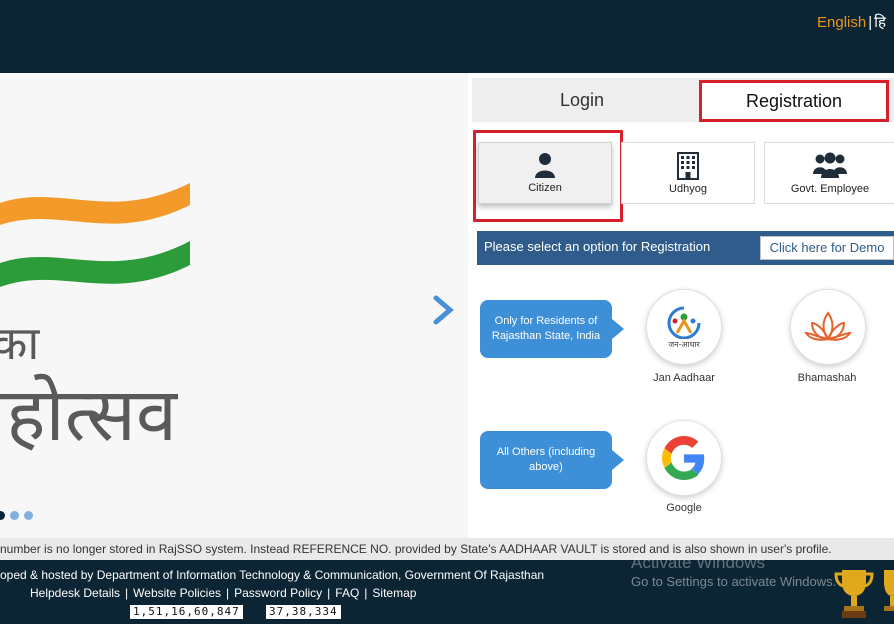 The height and width of the screenshot is (624, 894). I want to click on tab-registration: Registration, so click(794, 101).